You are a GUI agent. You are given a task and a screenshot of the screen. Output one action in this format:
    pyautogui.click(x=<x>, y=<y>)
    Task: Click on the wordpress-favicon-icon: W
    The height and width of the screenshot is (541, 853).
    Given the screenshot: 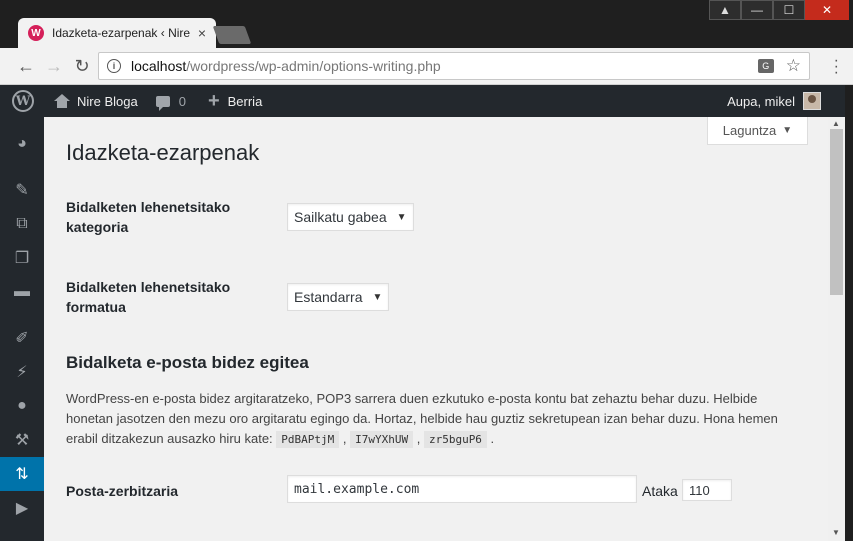 What is the action you would take?
    pyautogui.click(x=36, y=33)
    